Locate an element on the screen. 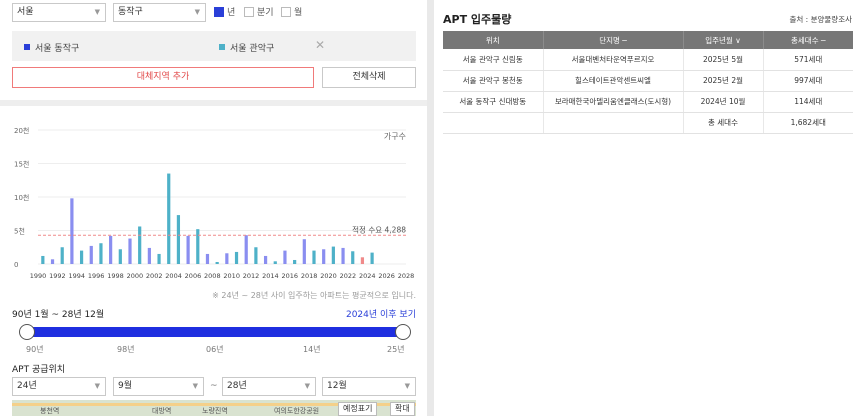 This screenshot has height=416, width=857. cell-movein: 2025년 5월 is located at coordinates (723, 60).